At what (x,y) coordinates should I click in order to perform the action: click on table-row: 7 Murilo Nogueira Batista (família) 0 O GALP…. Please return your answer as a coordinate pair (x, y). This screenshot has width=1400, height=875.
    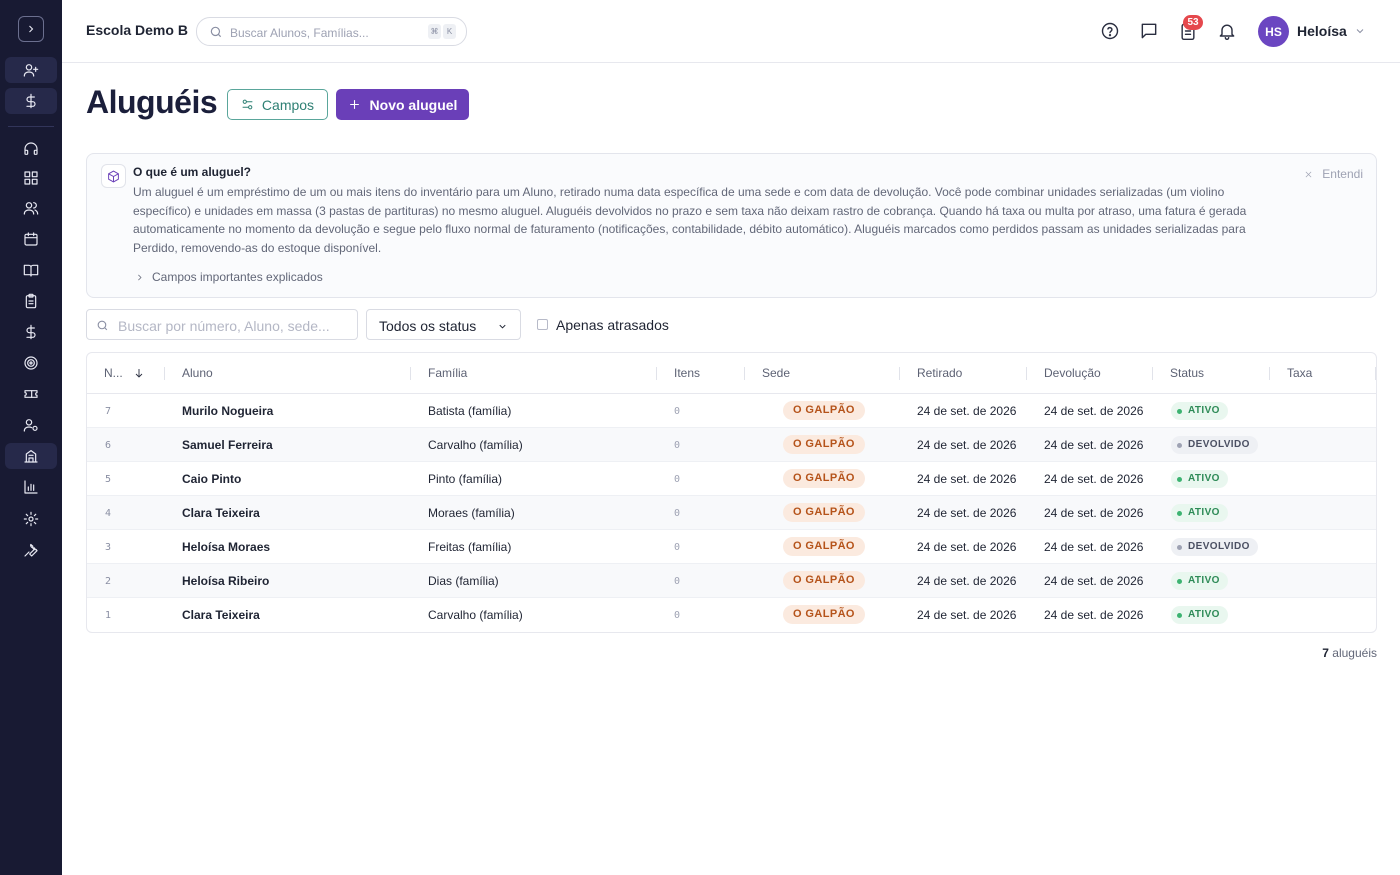
    Looking at the image, I should click on (731, 411).